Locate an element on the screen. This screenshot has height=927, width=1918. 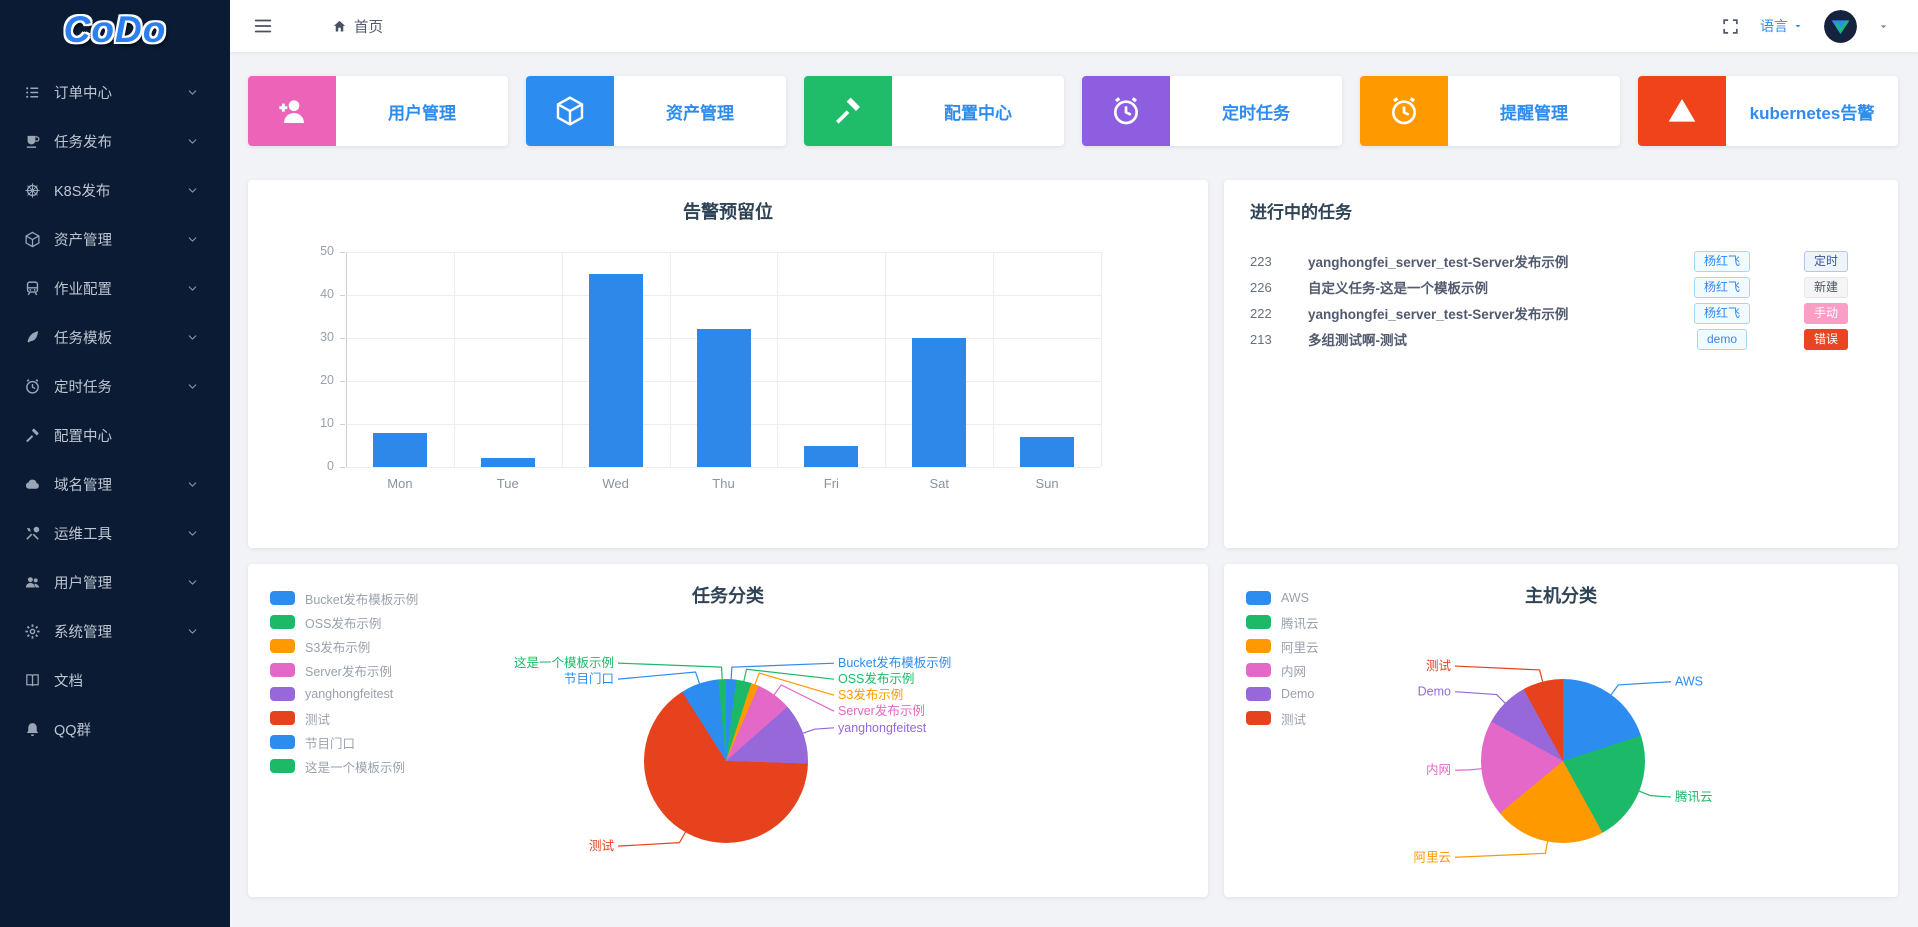
sidebar-item-k8s-release: K8S发布 is located at coordinates (115, 190).